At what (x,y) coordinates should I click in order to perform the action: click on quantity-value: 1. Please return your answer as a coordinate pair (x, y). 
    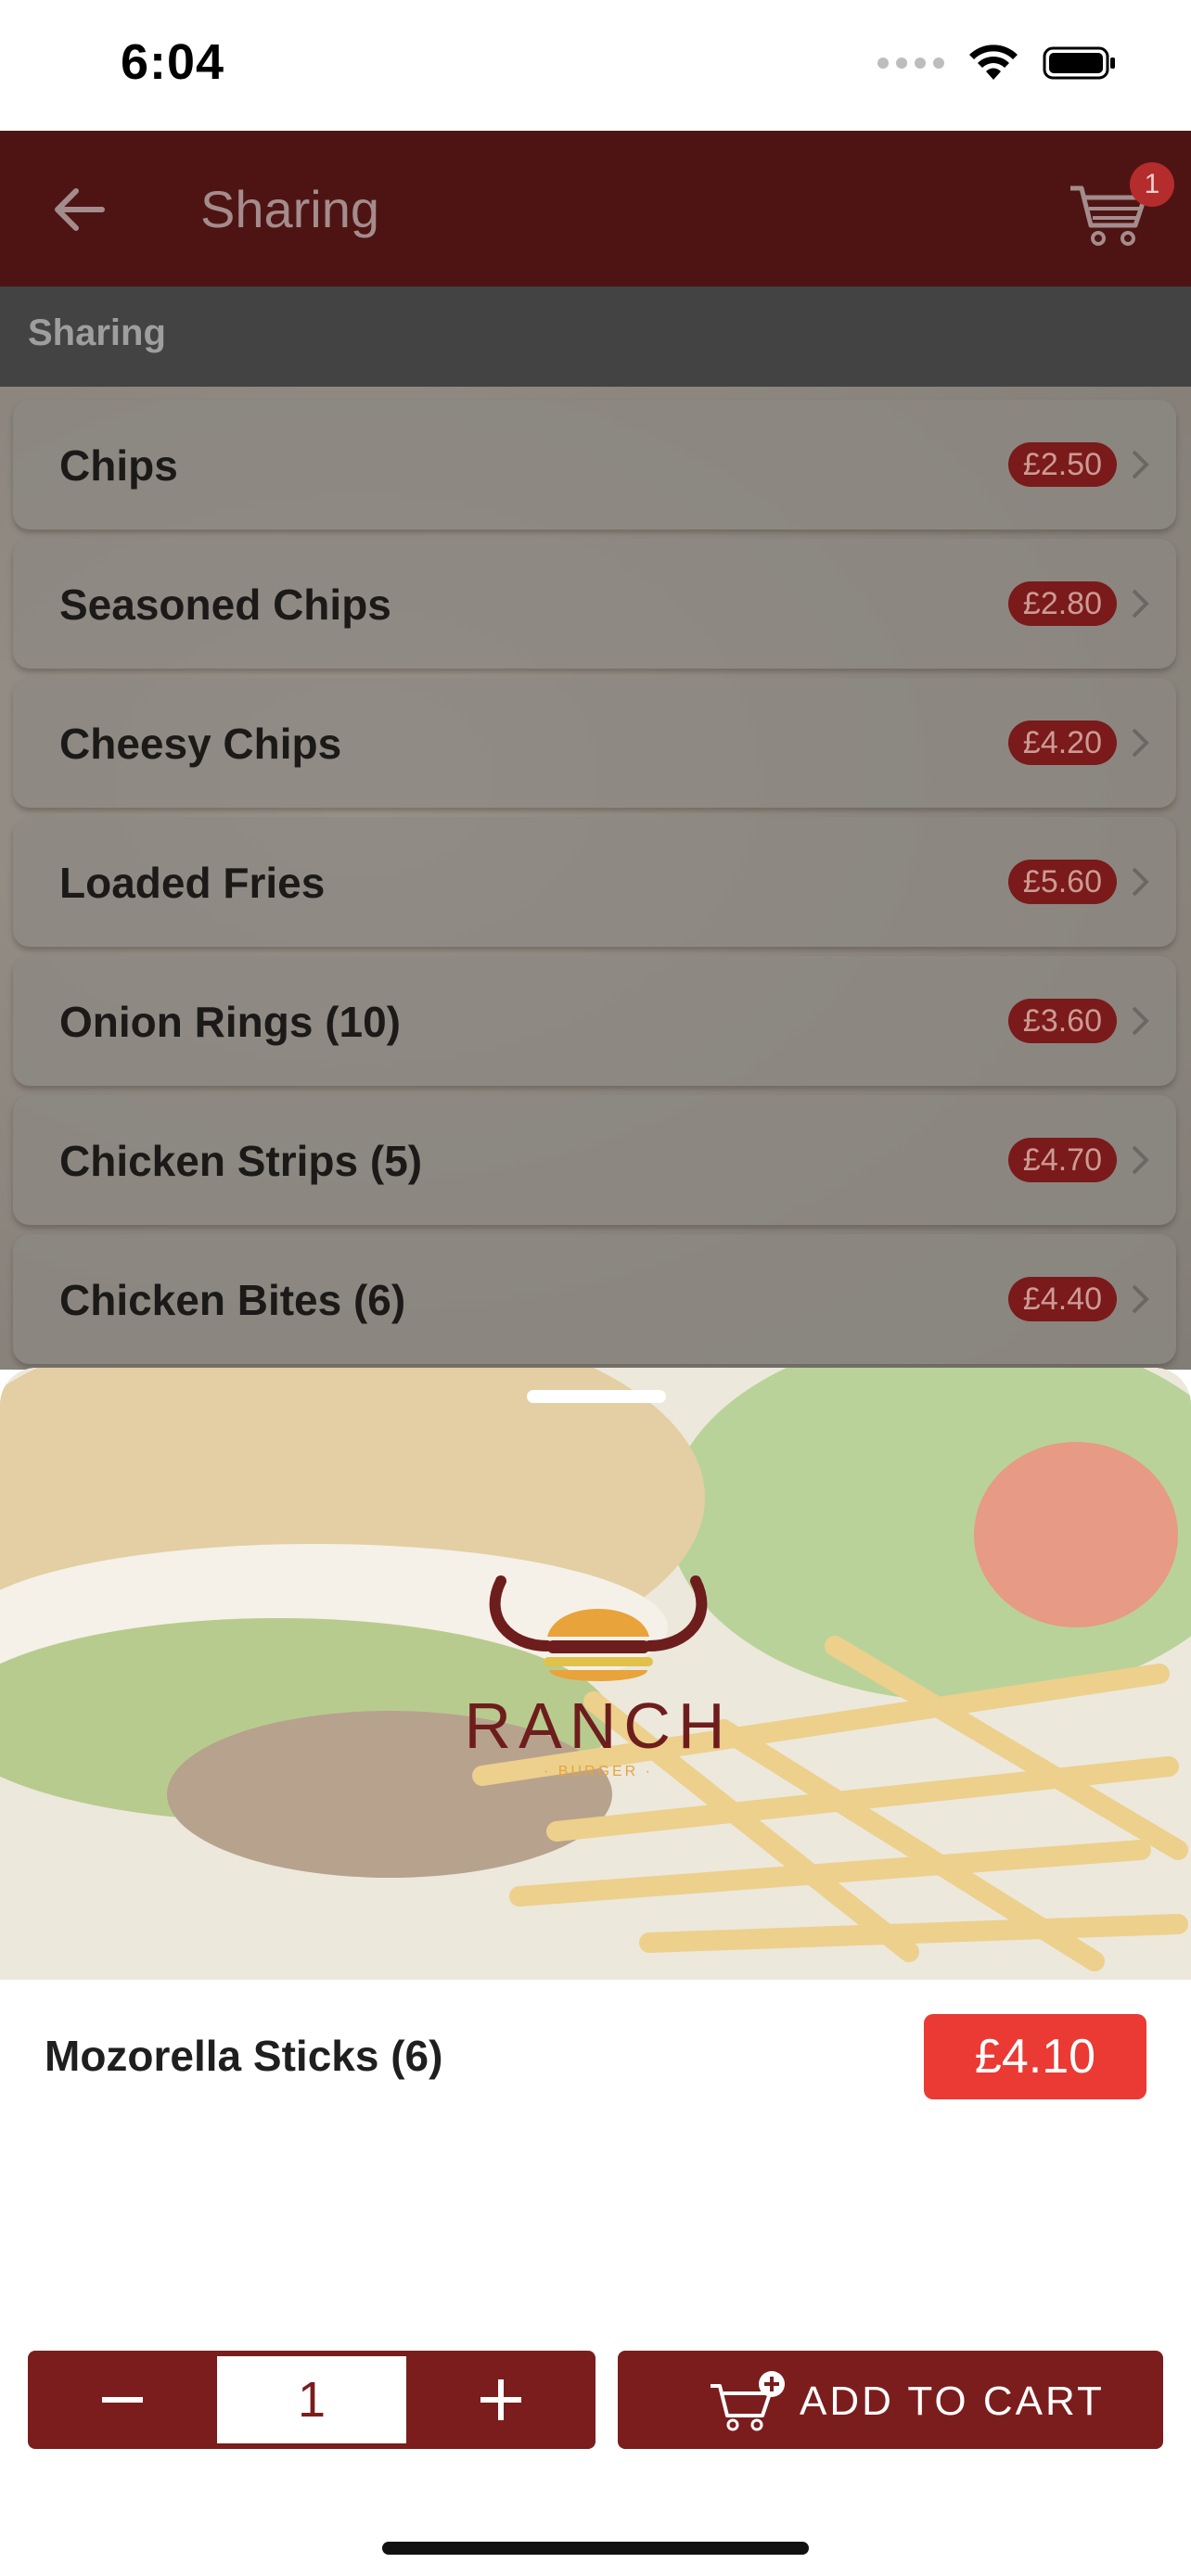
    Looking at the image, I should click on (311, 2399).